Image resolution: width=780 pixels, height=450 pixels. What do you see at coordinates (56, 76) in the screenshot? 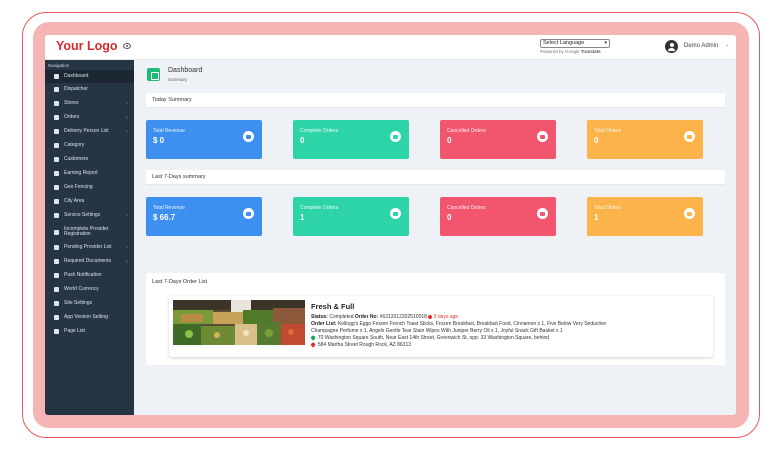
I see `home-icon` at bounding box center [56, 76].